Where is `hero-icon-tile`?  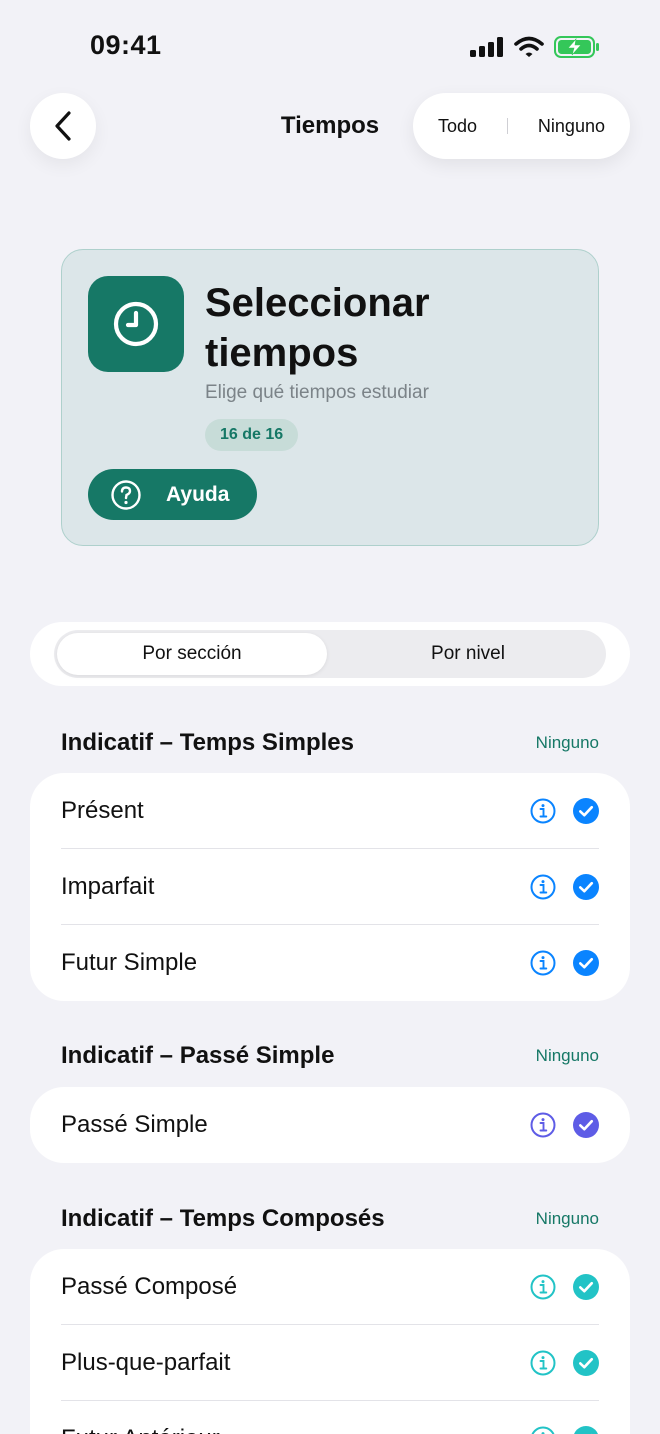 hero-icon-tile is located at coordinates (136, 324).